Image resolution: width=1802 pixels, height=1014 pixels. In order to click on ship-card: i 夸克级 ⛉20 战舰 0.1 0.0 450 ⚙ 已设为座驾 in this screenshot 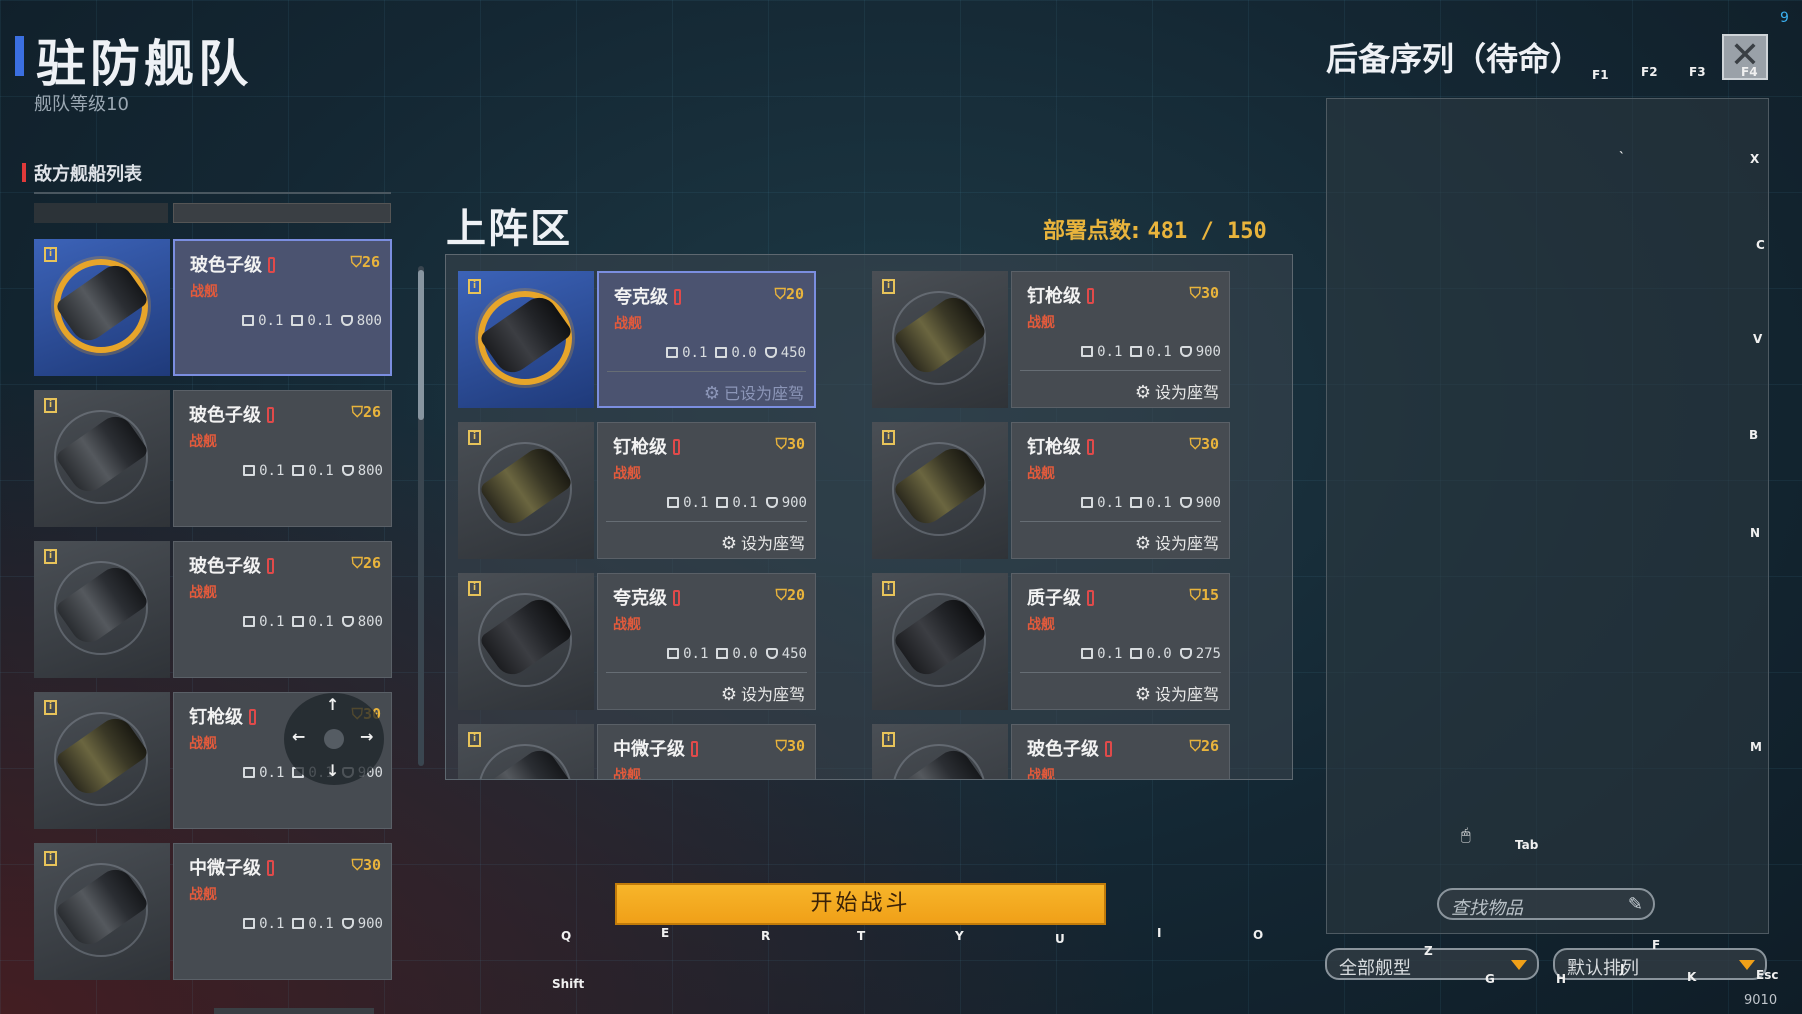, I will do `click(637, 339)`.